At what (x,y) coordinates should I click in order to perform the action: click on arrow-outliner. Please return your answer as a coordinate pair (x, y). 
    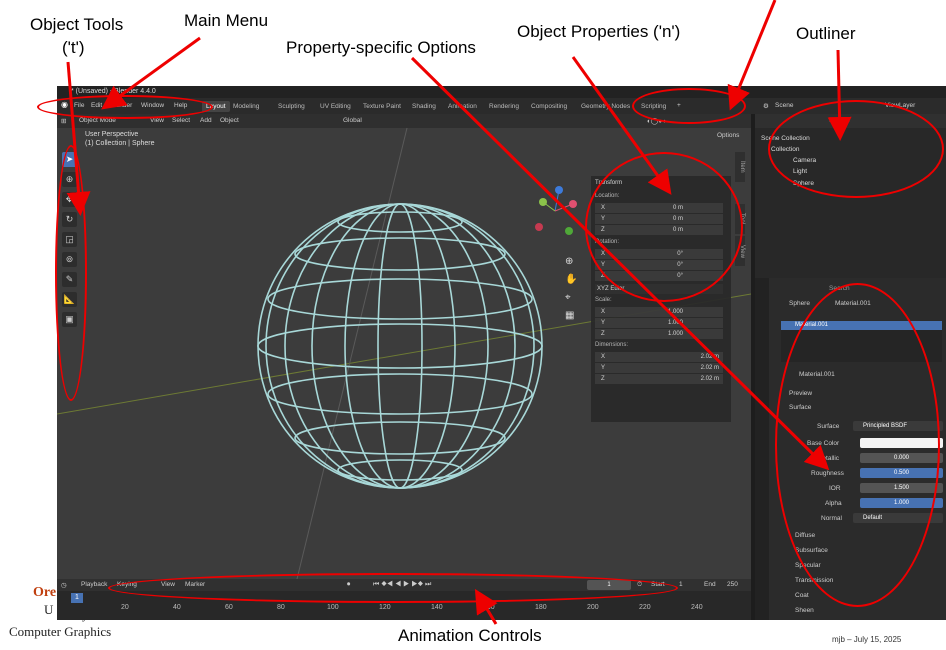
    Looking at the image, I should click on (839, 95).